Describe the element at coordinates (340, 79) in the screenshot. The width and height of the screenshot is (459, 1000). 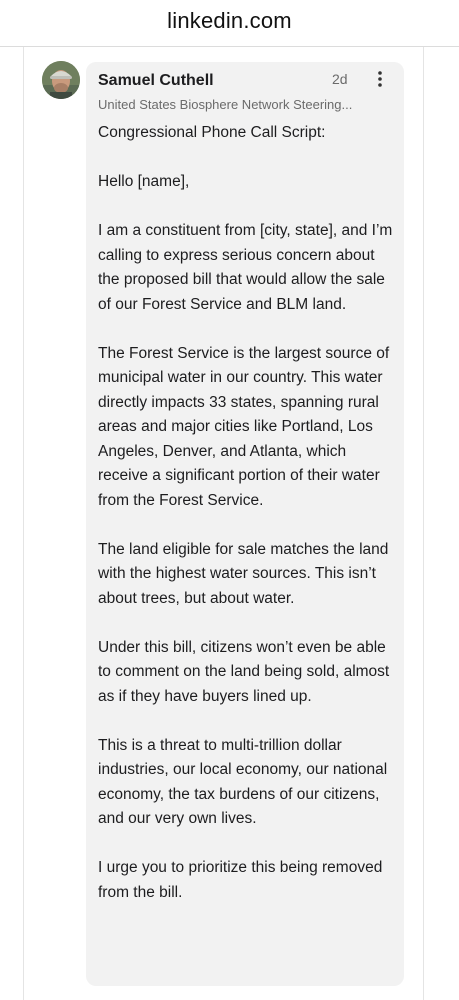
I see `comment-timestamp: 2d` at that location.